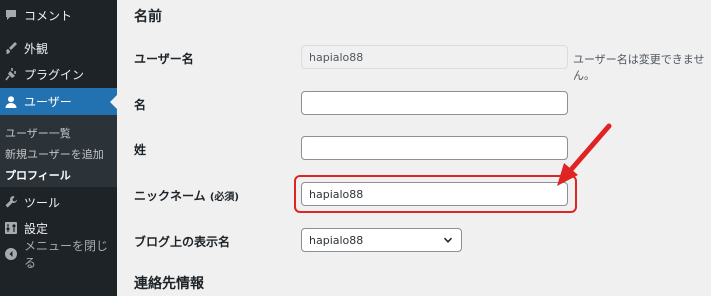 The image size is (711, 296). What do you see at coordinates (11, 228) in the screenshot?
I see `settings-icon` at bounding box center [11, 228].